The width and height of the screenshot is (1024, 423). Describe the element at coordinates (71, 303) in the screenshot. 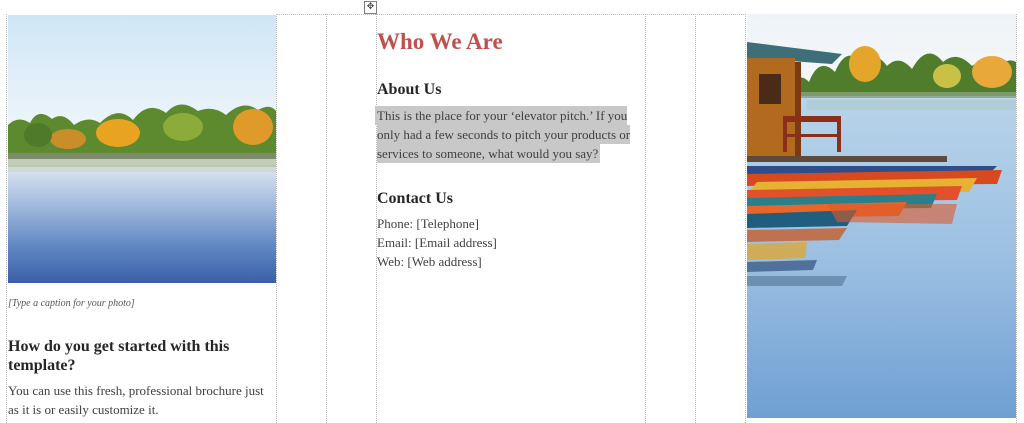

I see `photo-caption: [Type a caption for your photo]` at that location.